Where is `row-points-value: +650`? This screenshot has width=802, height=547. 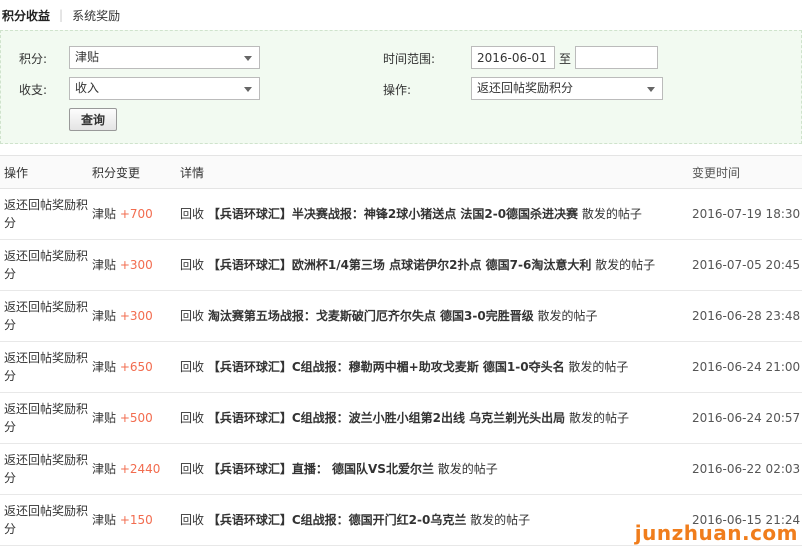 row-points-value: +650 is located at coordinates (136, 367).